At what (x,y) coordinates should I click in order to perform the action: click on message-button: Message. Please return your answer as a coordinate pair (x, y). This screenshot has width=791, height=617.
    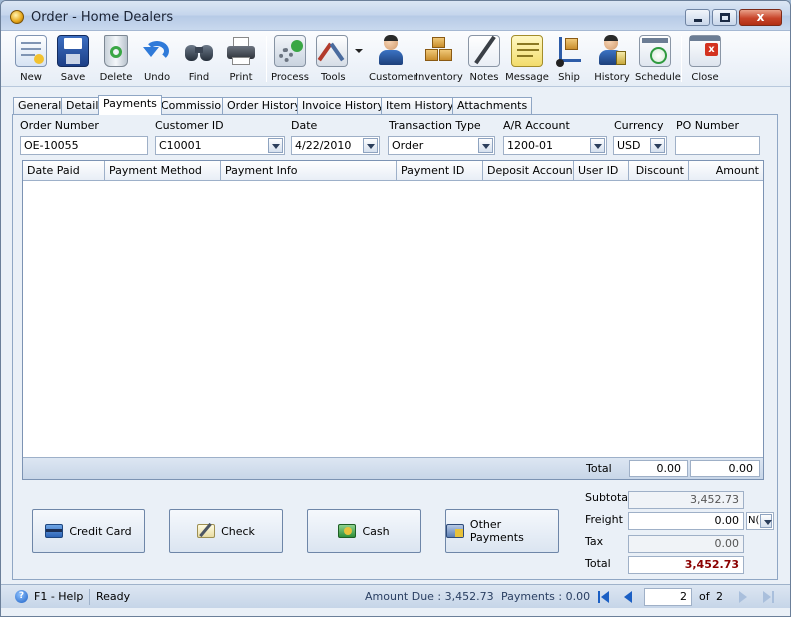
    Looking at the image, I should click on (527, 59).